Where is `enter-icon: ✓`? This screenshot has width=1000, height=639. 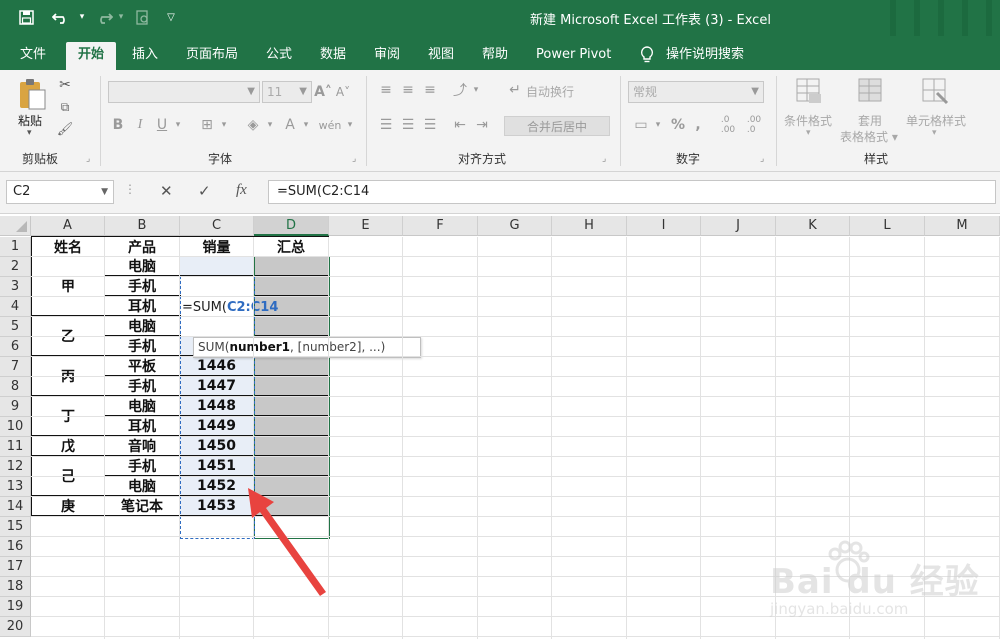
enter-icon: ✓ is located at coordinates (204, 191).